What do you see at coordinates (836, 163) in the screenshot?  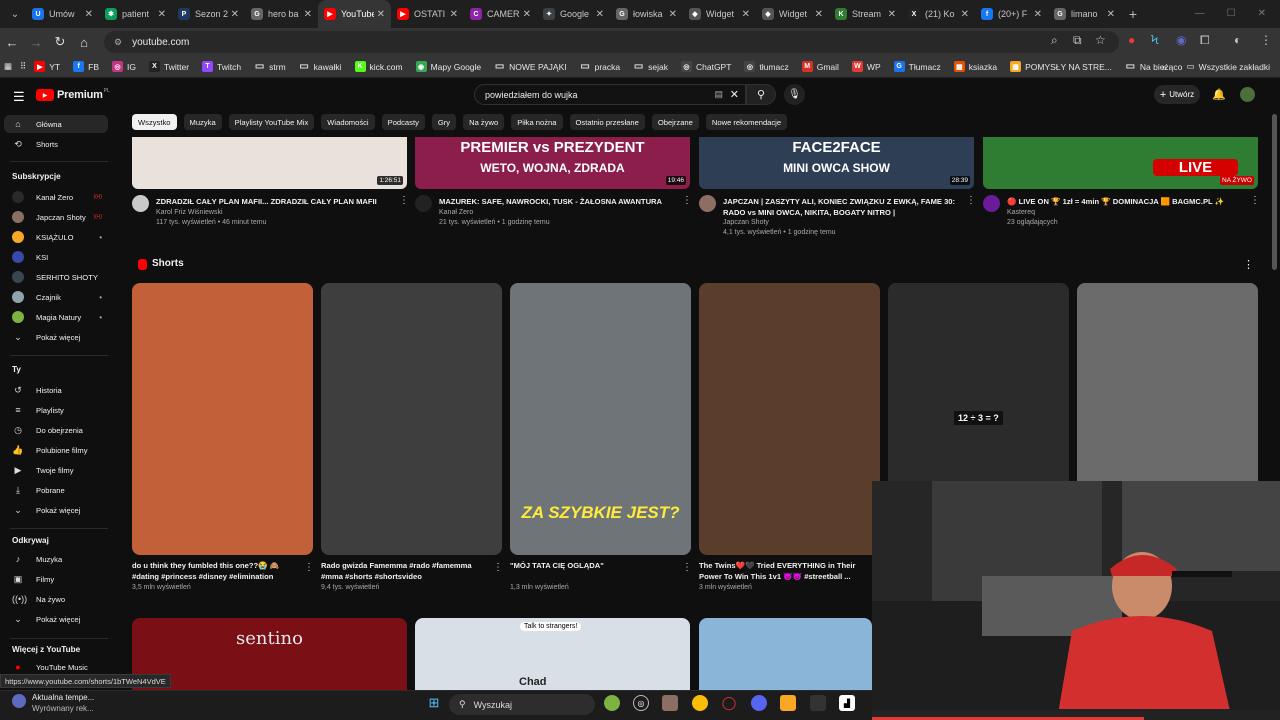 I see `video-thumbnail: FACE2FACE MINI OWCA SHOW 28:39` at bounding box center [836, 163].